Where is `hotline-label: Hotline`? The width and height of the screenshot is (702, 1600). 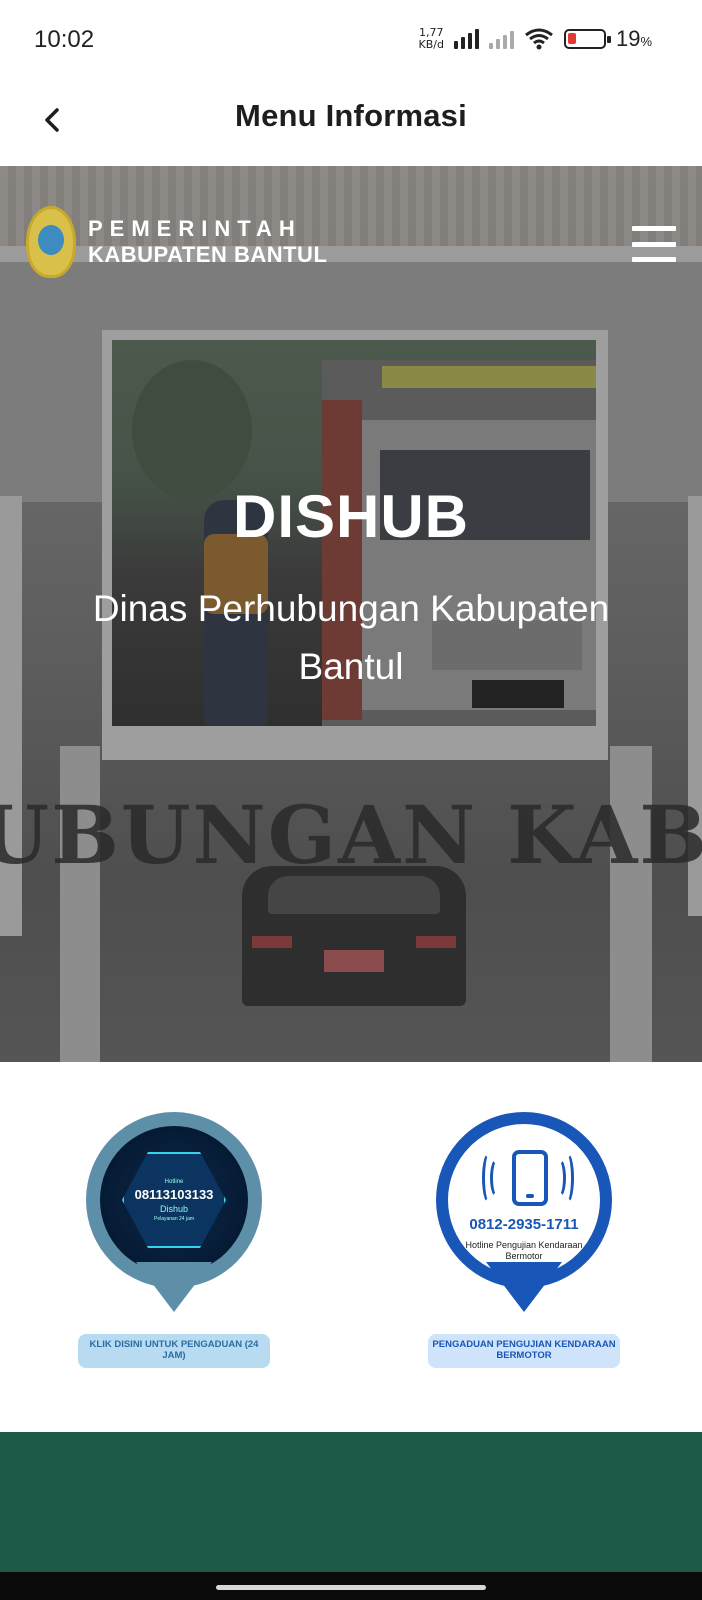 hotline-label: Hotline is located at coordinates (174, 1181).